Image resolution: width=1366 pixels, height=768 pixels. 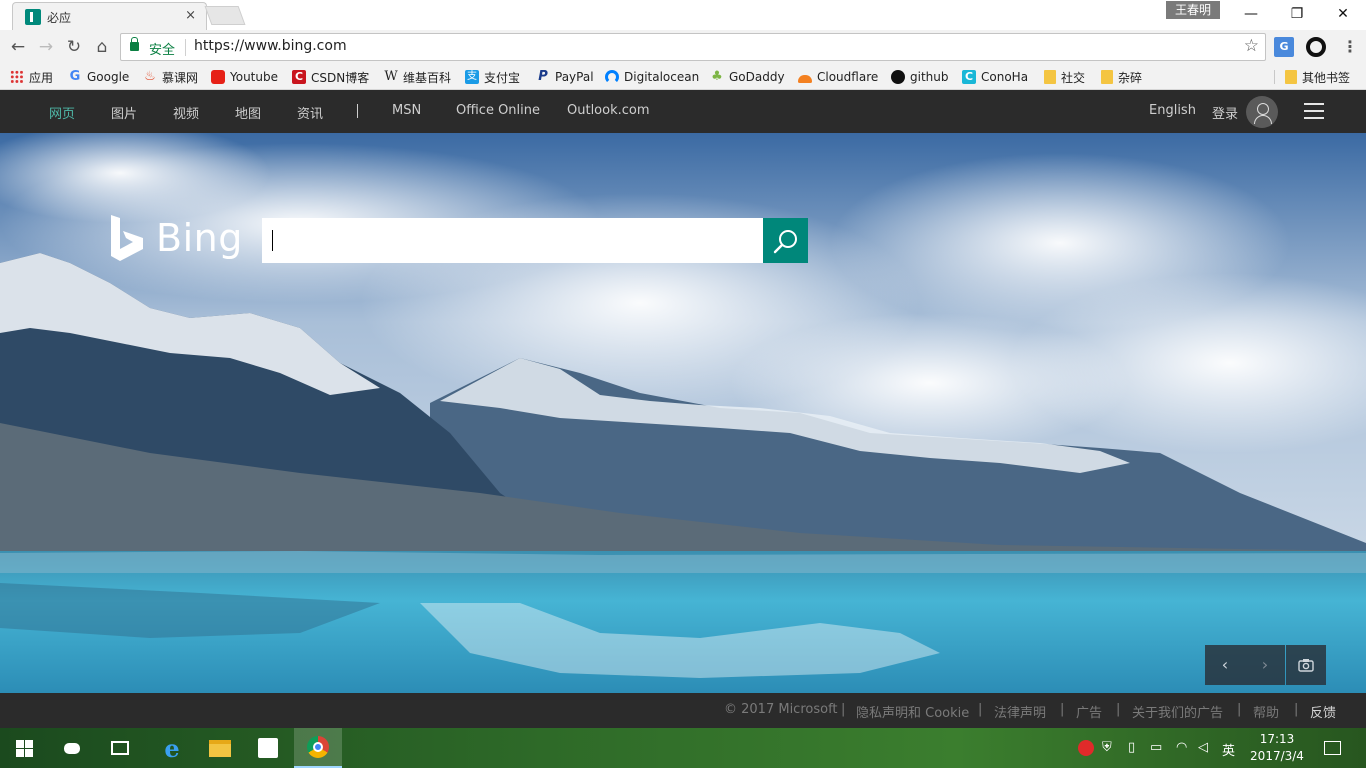 What do you see at coordinates (1225, 112) in the screenshot?
I see `sign-in-link: 登录` at bounding box center [1225, 112].